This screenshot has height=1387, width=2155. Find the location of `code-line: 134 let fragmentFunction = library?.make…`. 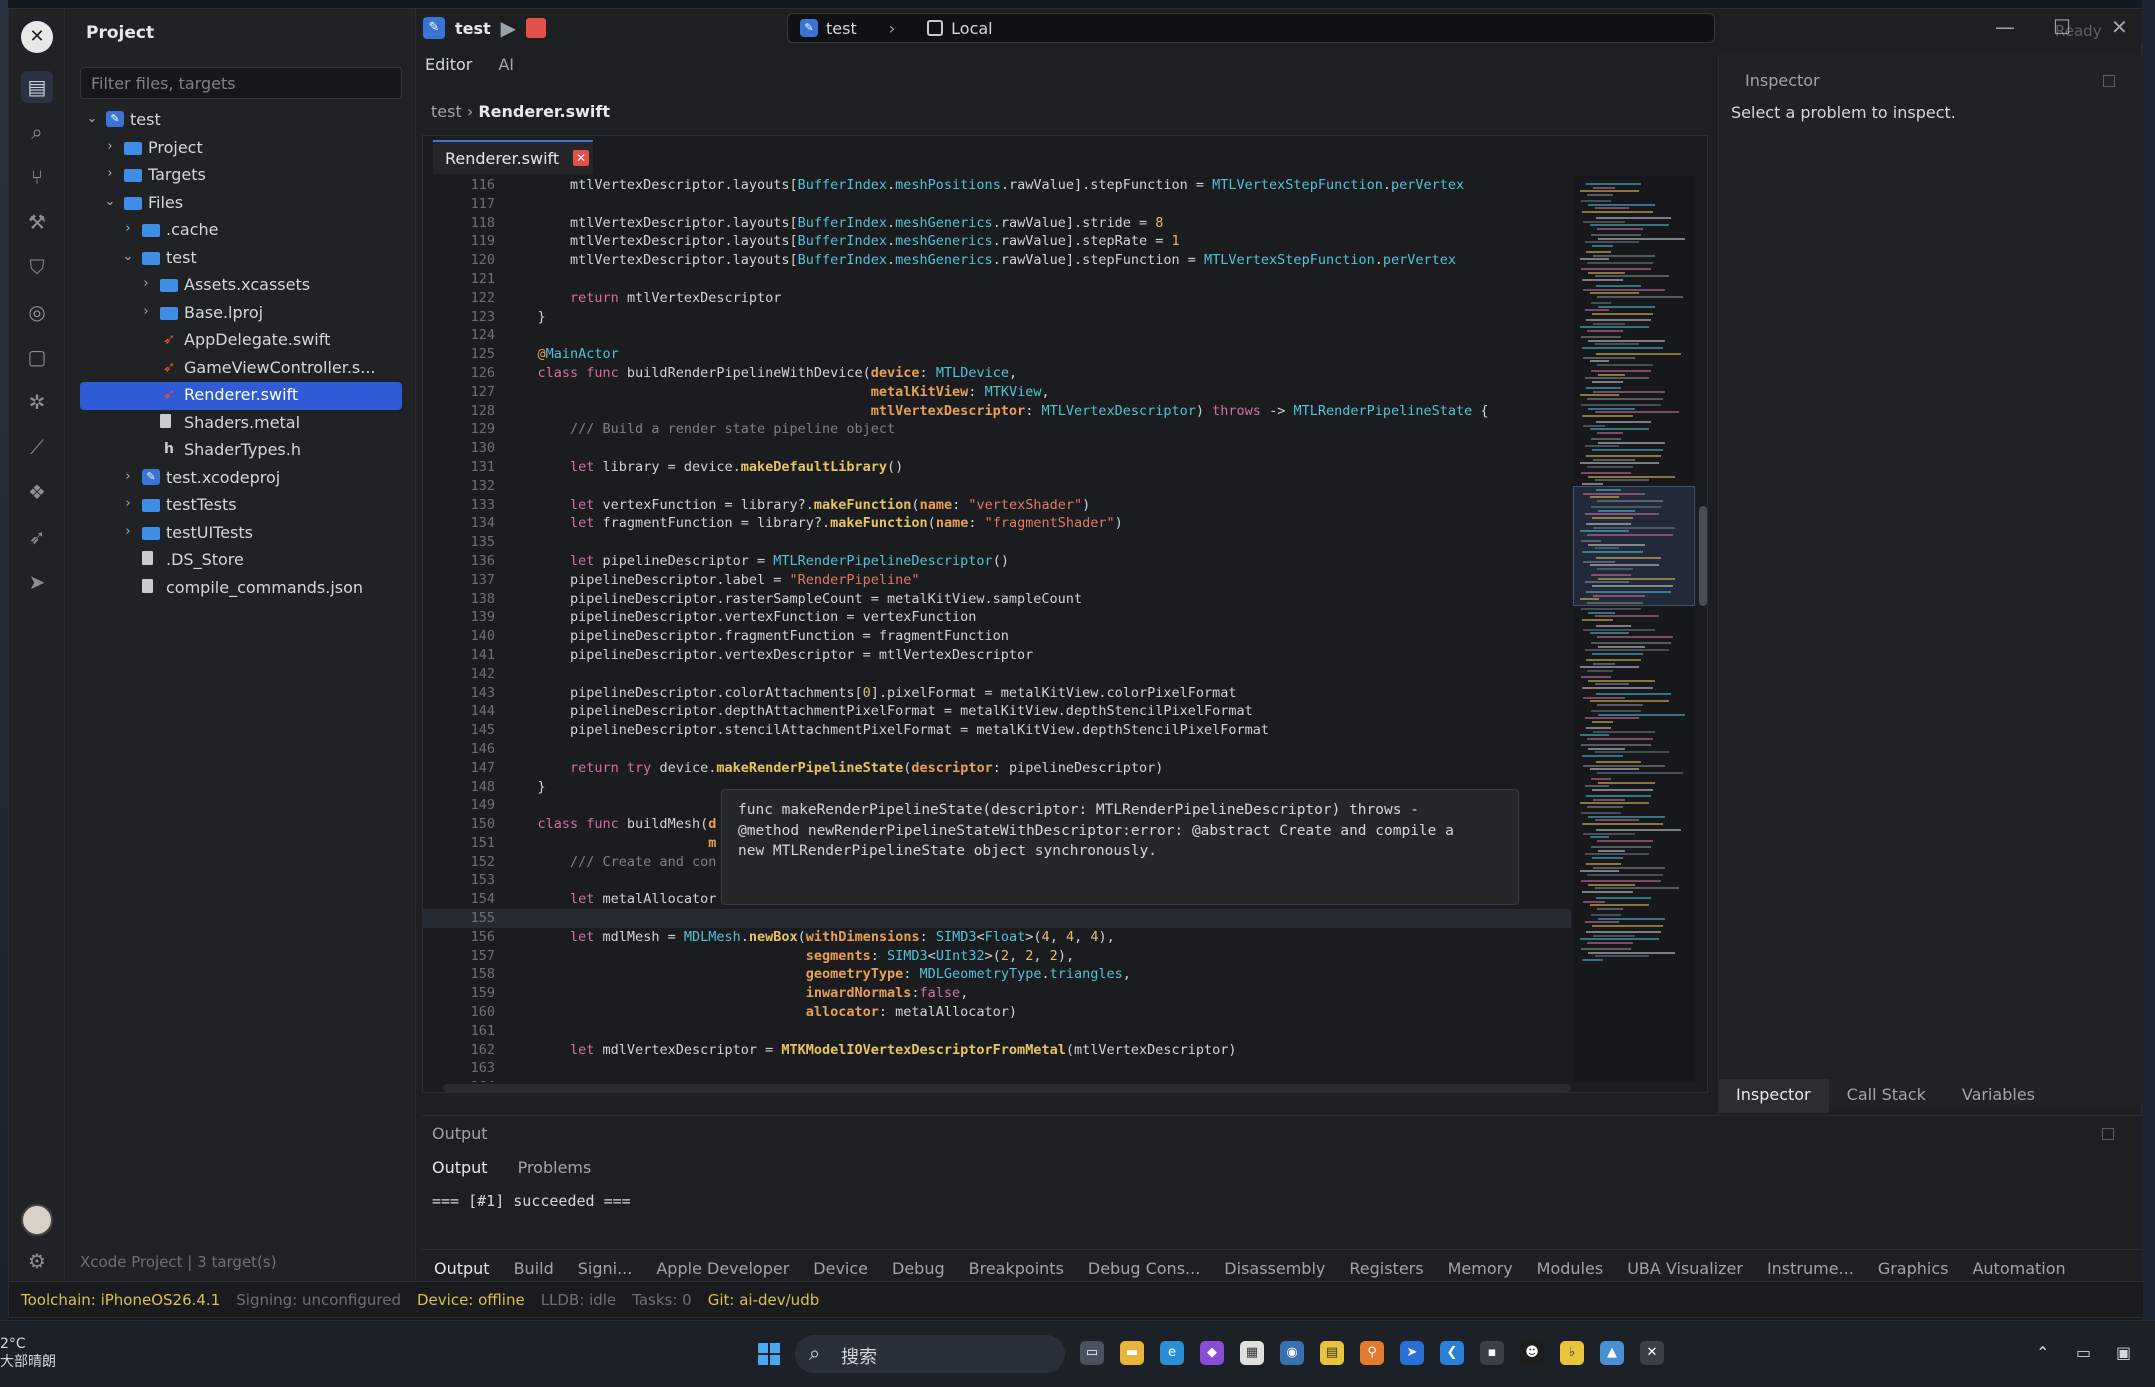

code-line: 134 let fragmentFunction = library?.make… is located at coordinates (997, 523).